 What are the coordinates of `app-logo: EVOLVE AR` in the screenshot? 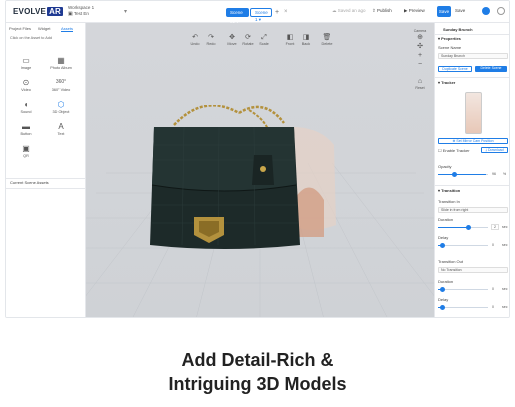 It's located at (38, 11).